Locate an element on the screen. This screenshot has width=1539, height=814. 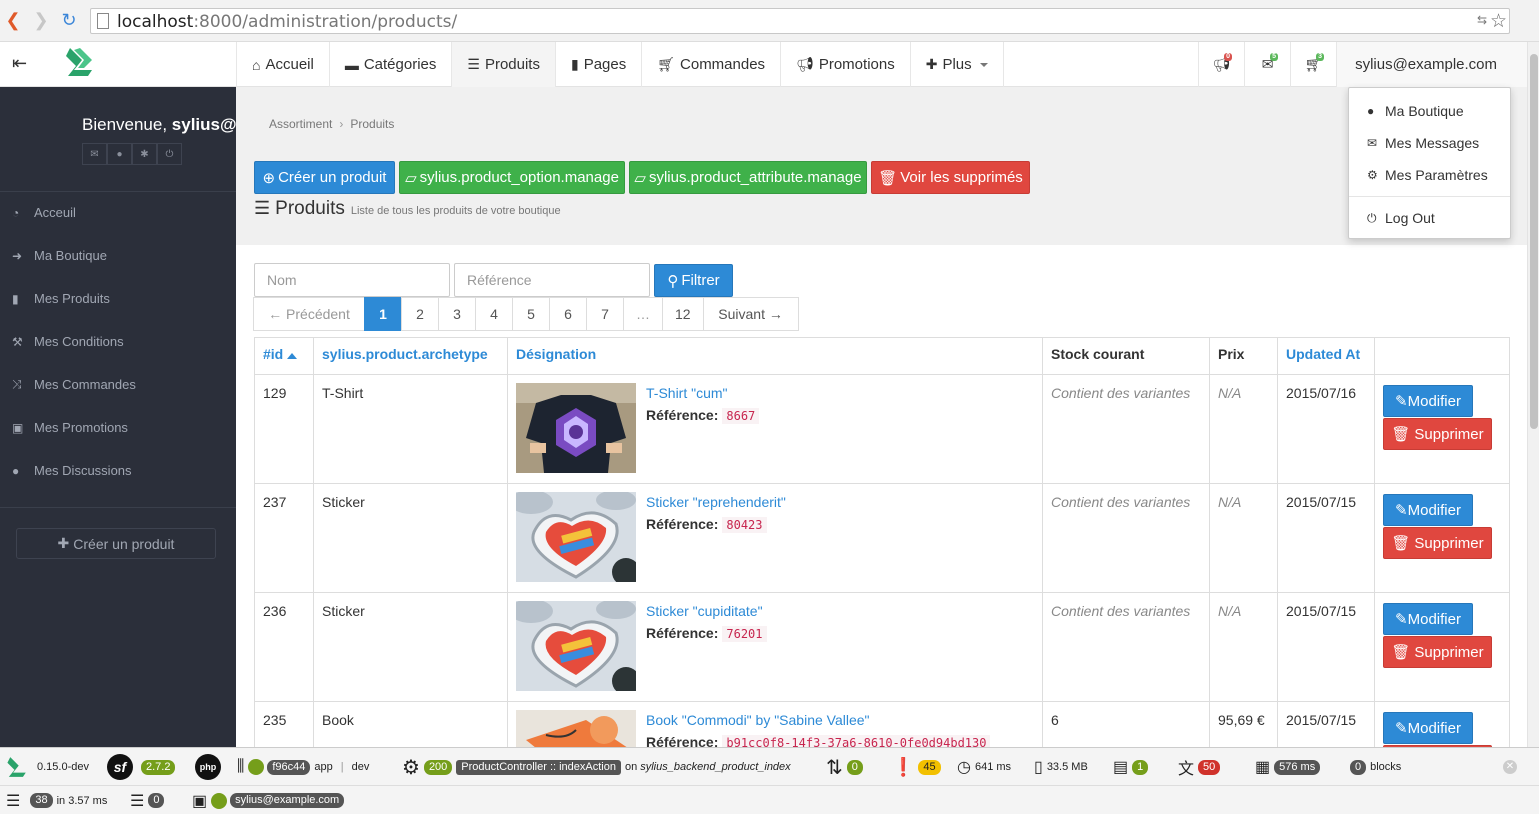
folder-open-icon: ▱ is located at coordinates (411, 178).